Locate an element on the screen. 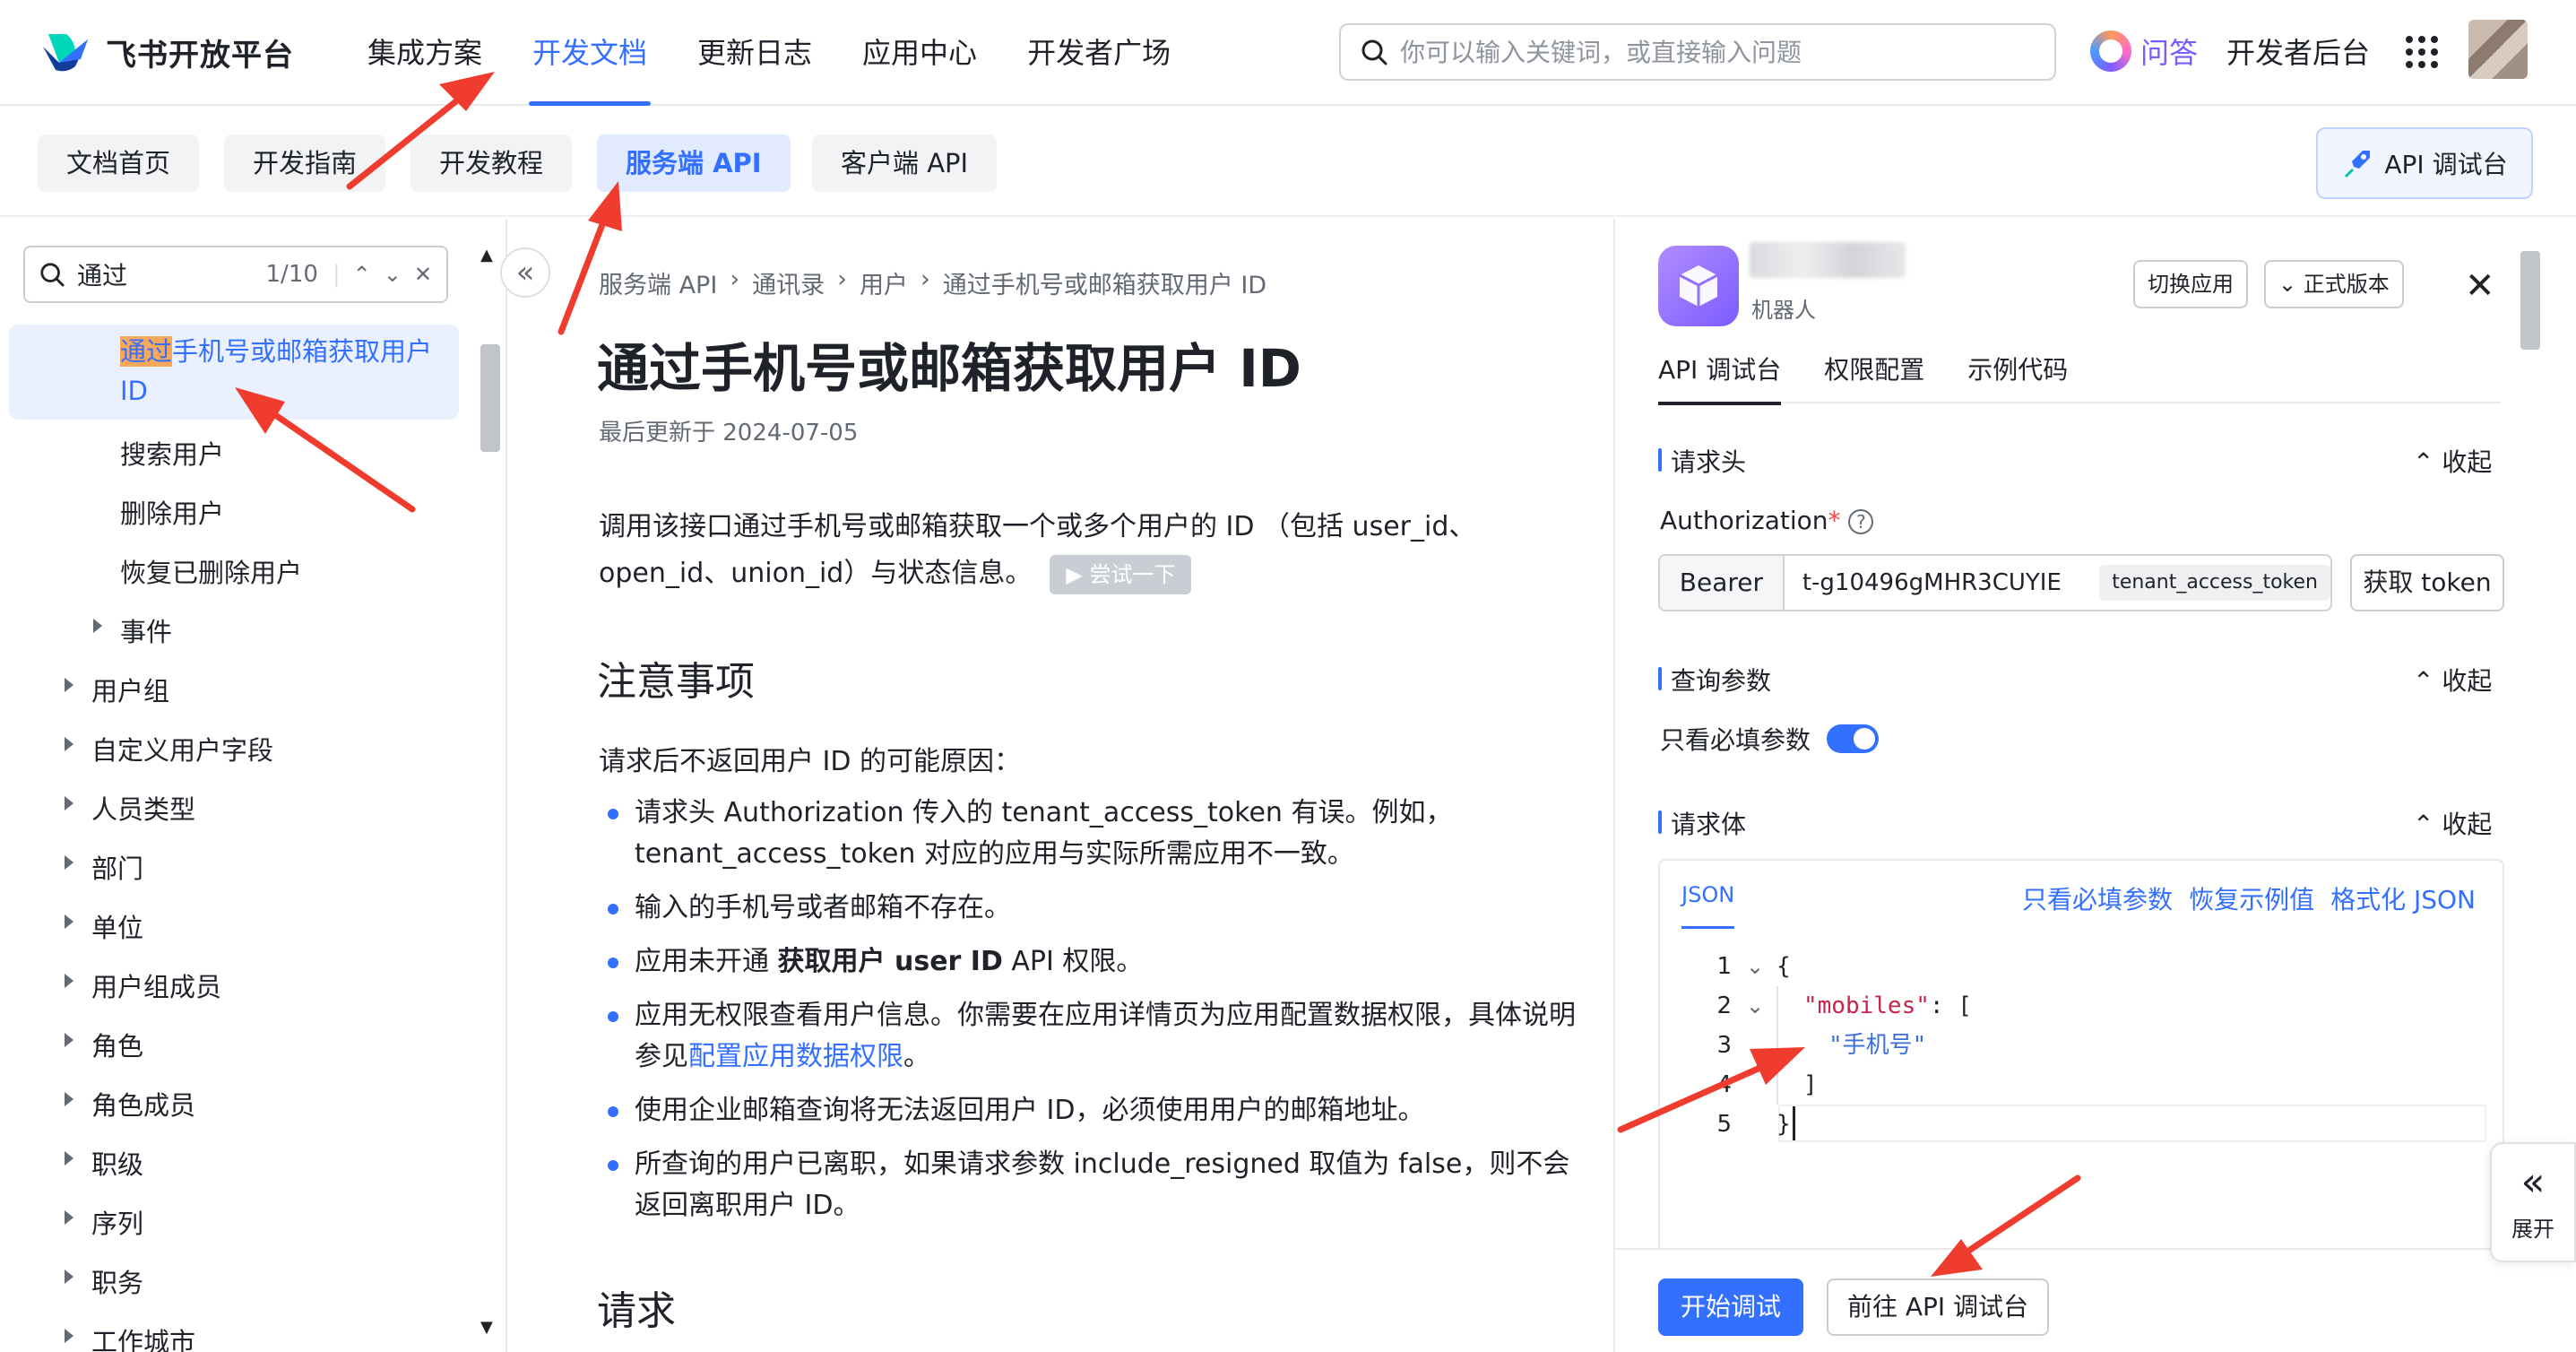 The image size is (2576, 1352). config-data-permission-link: 配置应用数据权限 is located at coordinates (795, 1056).